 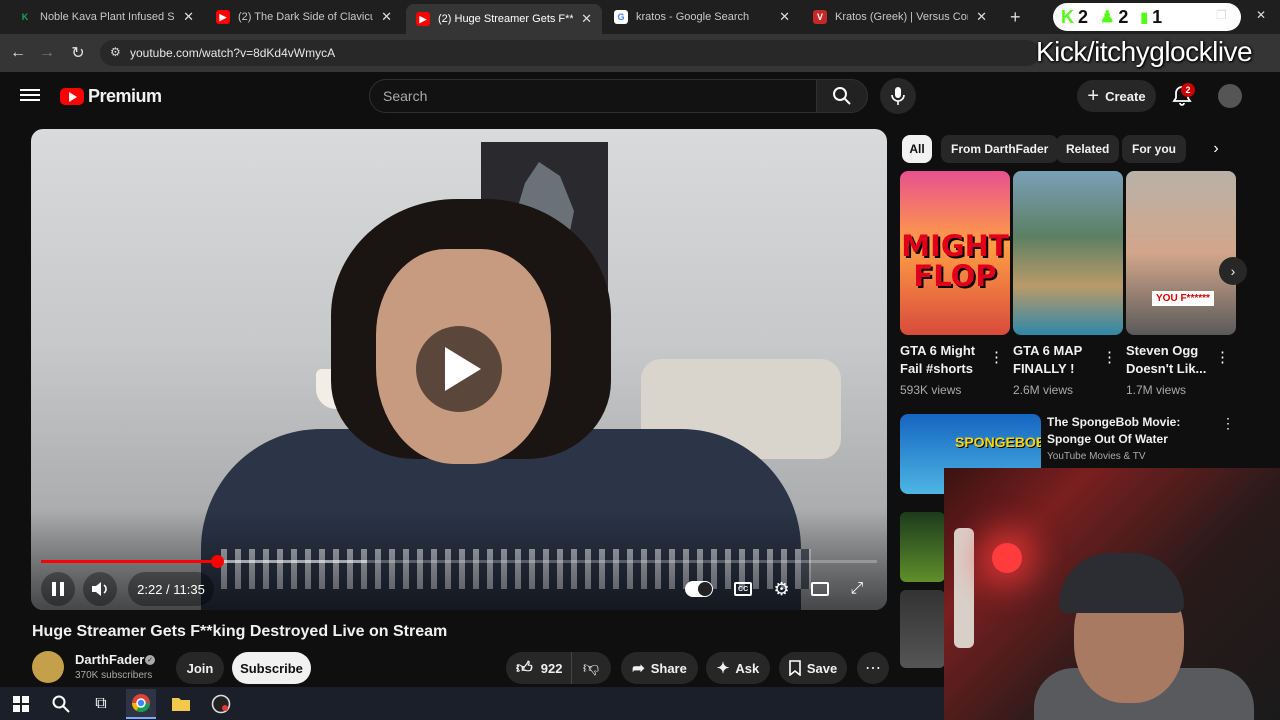 What do you see at coordinates (48, 667) in the screenshot?
I see `channel-avatar` at bounding box center [48, 667].